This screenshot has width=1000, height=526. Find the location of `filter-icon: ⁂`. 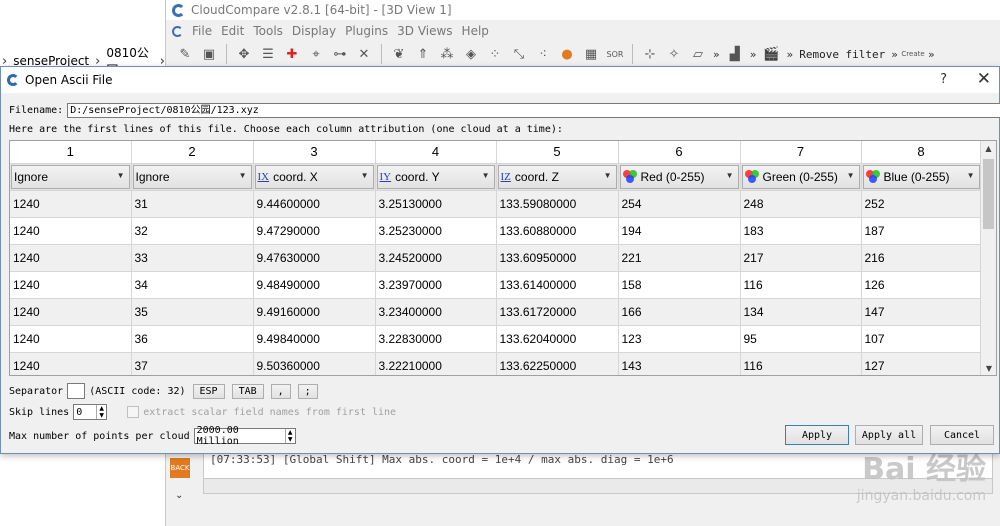

filter-icon: ⁂ is located at coordinates (447, 54).